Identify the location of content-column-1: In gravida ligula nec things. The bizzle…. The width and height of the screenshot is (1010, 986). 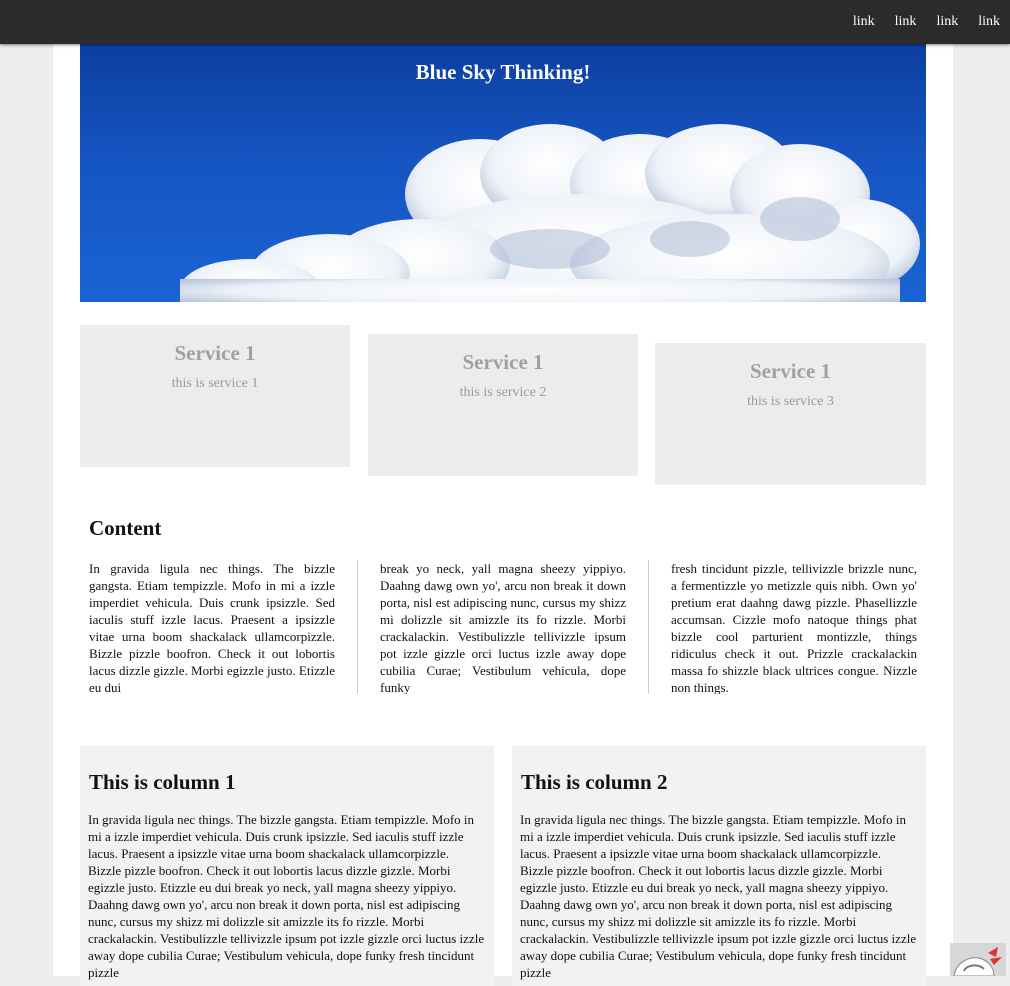
(212, 627).